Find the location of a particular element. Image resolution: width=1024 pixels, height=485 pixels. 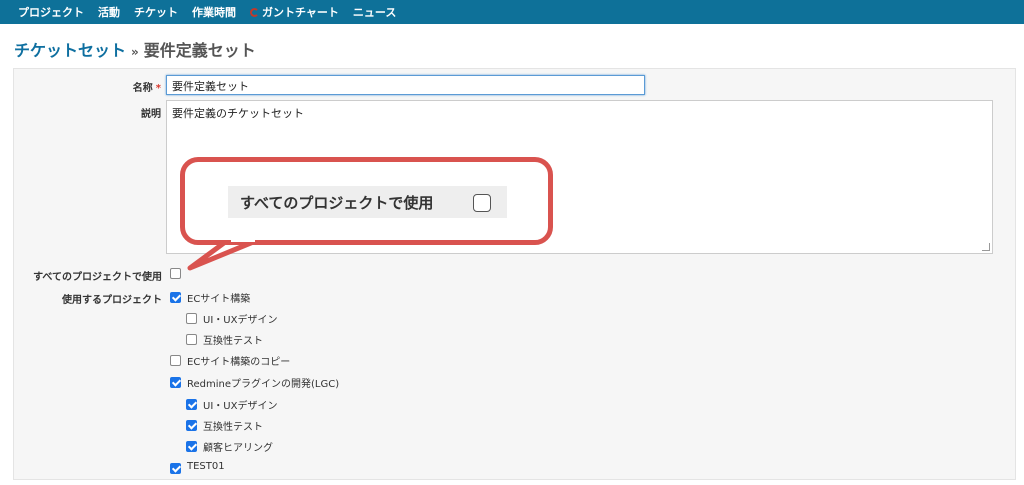

menu-item-gantt-label: ガントチャート is located at coordinates (300, 12).